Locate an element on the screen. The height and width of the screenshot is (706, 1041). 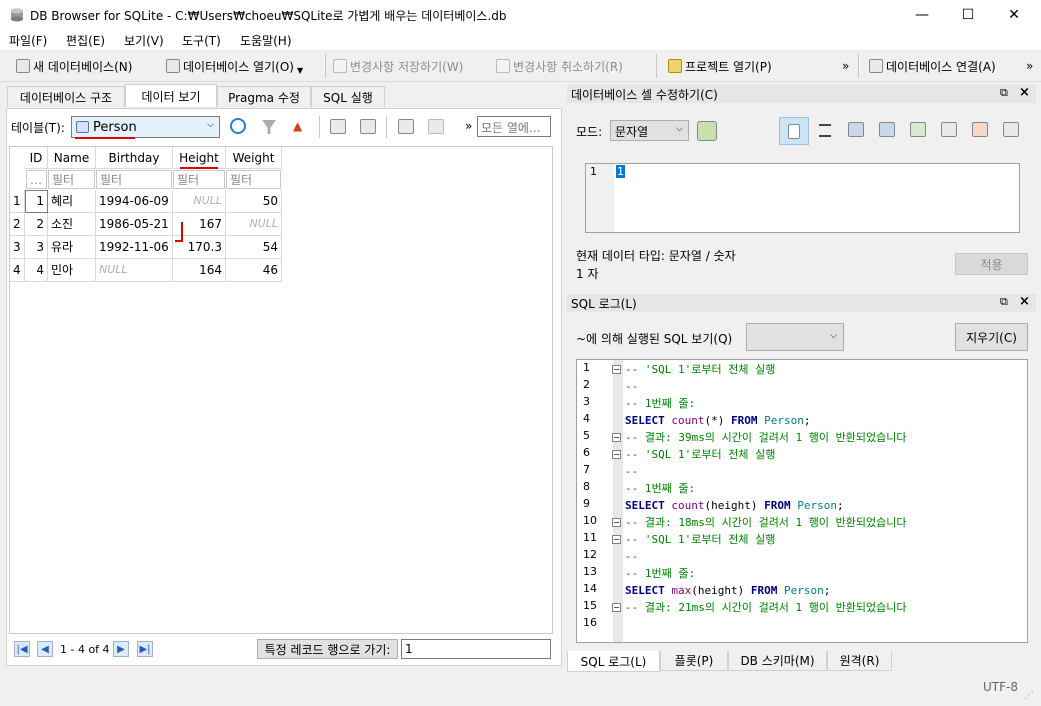
cell-birthday: 1986-05-21 is located at coordinates (134, 224).